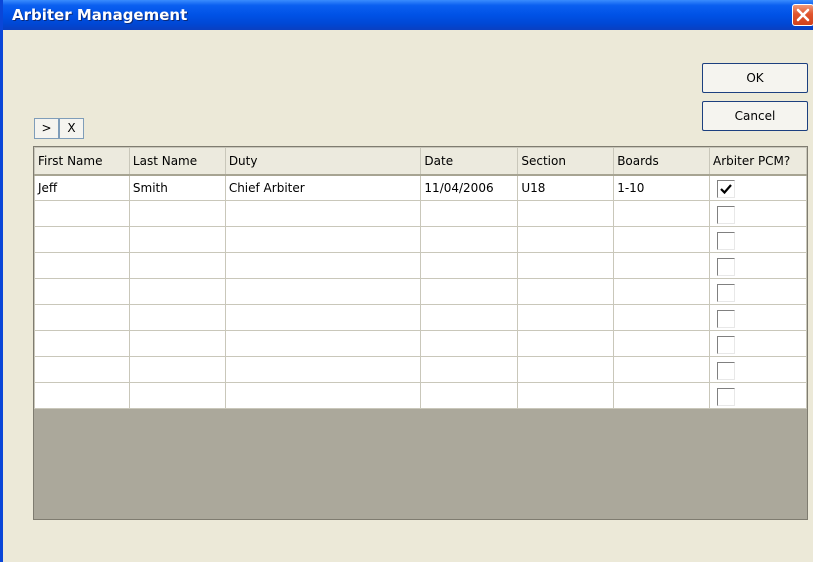 This screenshot has width=813, height=562. What do you see at coordinates (408, 15) in the screenshot?
I see `title-bar: Arbiter Management` at bounding box center [408, 15].